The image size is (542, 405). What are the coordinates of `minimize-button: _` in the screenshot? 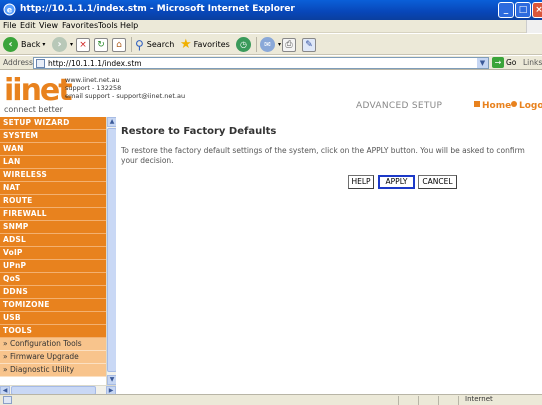 It's located at (506, 10).